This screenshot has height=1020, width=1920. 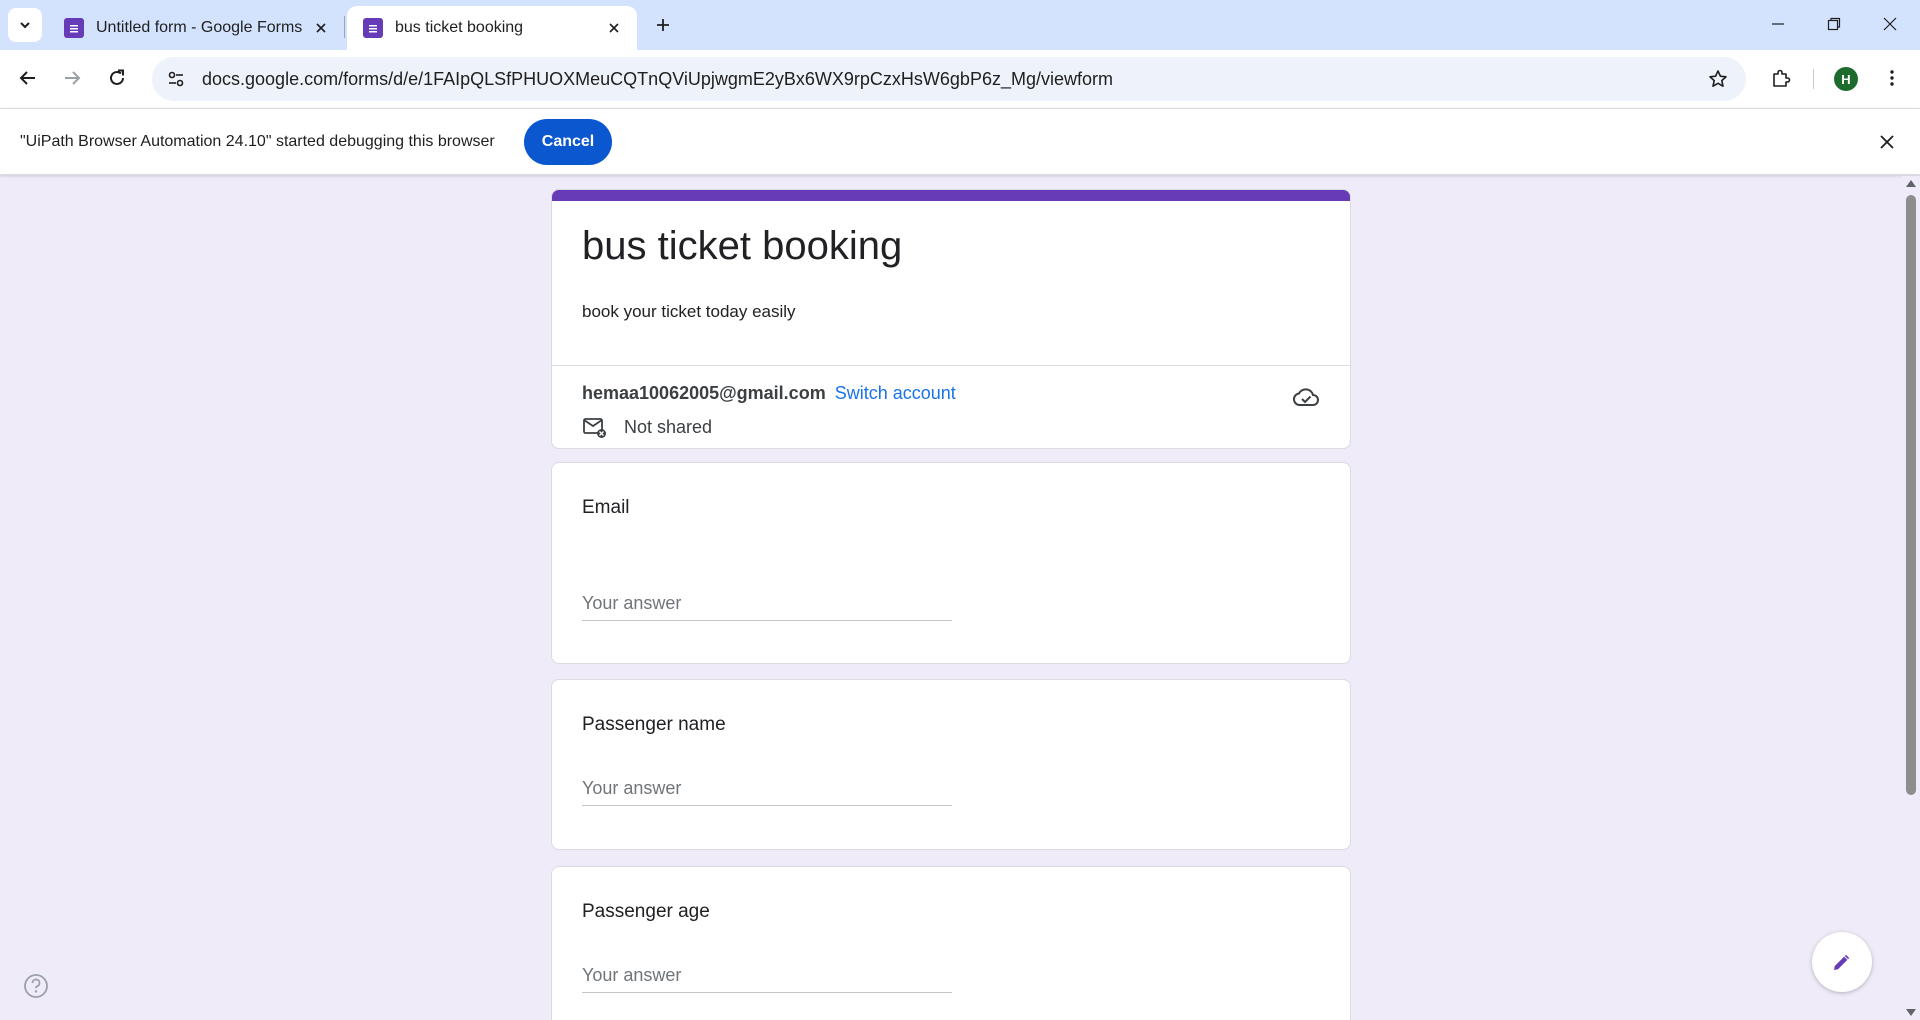 I want to click on email-answer-input: Your answer, so click(x=767, y=606).